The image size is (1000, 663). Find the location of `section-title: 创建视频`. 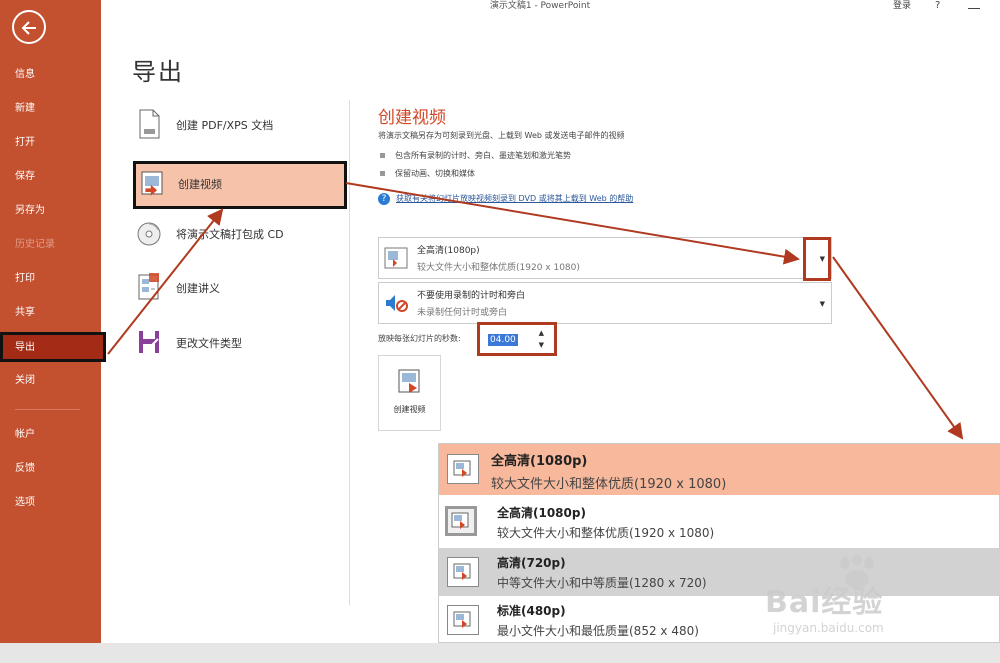

section-title: 创建视频 is located at coordinates (412, 118).